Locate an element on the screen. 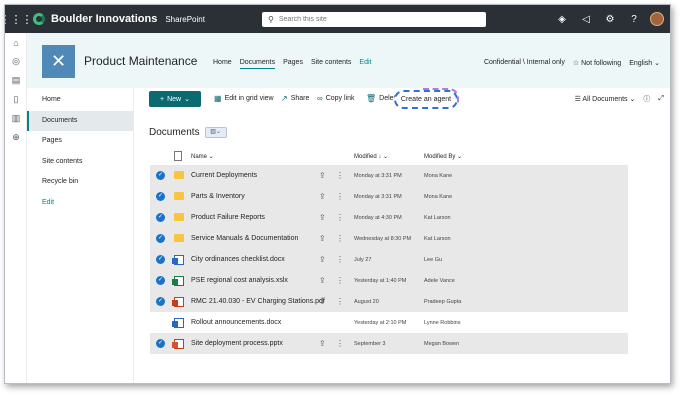  site-logo-icon: ✕ is located at coordinates (58, 61).